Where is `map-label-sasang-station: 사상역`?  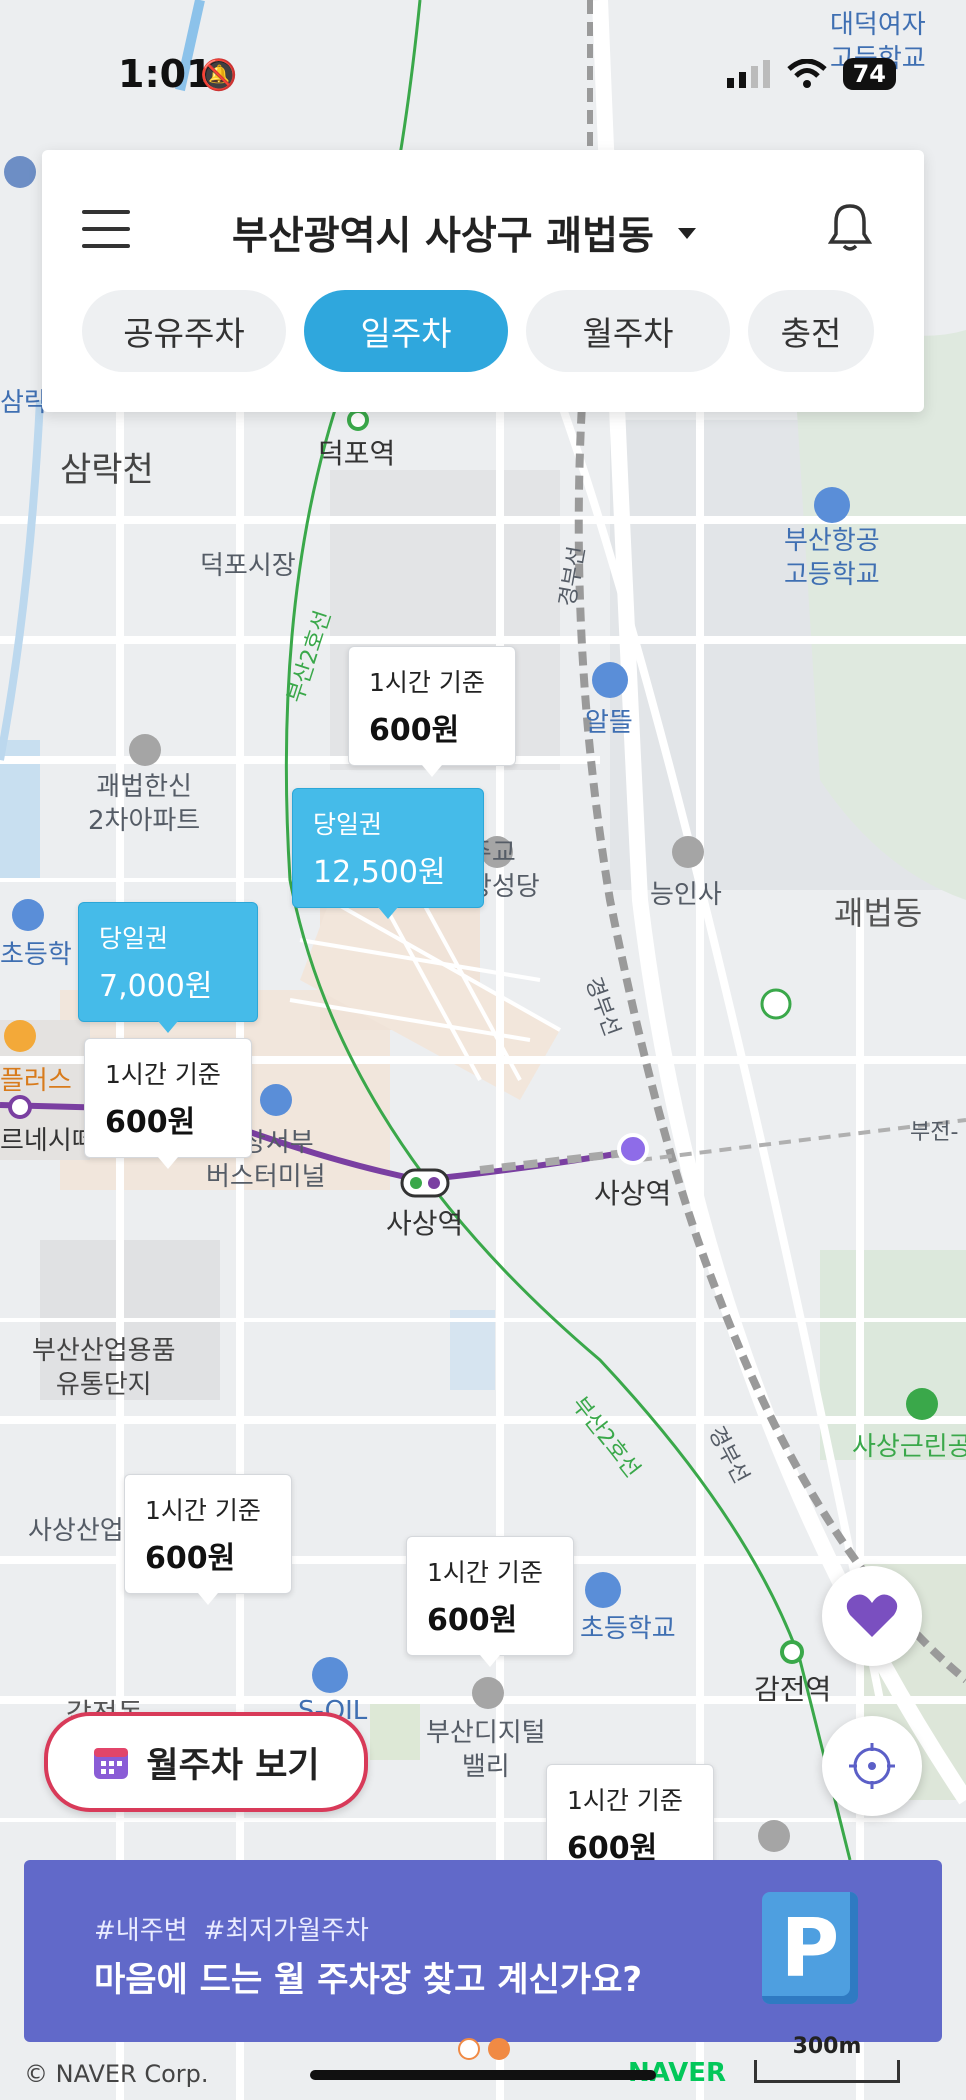
map-label-sasang-station: 사상역 is located at coordinates (425, 1223).